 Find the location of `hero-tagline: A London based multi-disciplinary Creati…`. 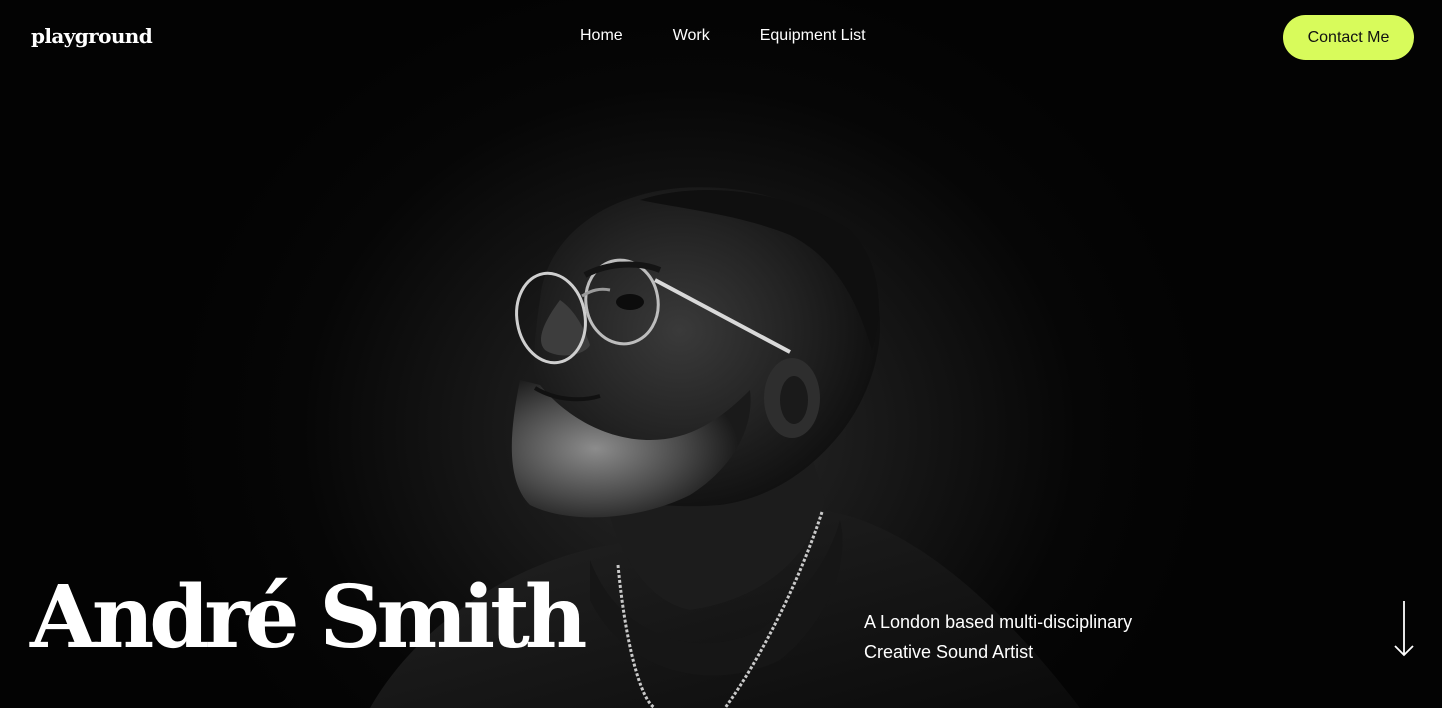

hero-tagline: A London based multi-disciplinary Creati… is located at coordinates (998, 637).